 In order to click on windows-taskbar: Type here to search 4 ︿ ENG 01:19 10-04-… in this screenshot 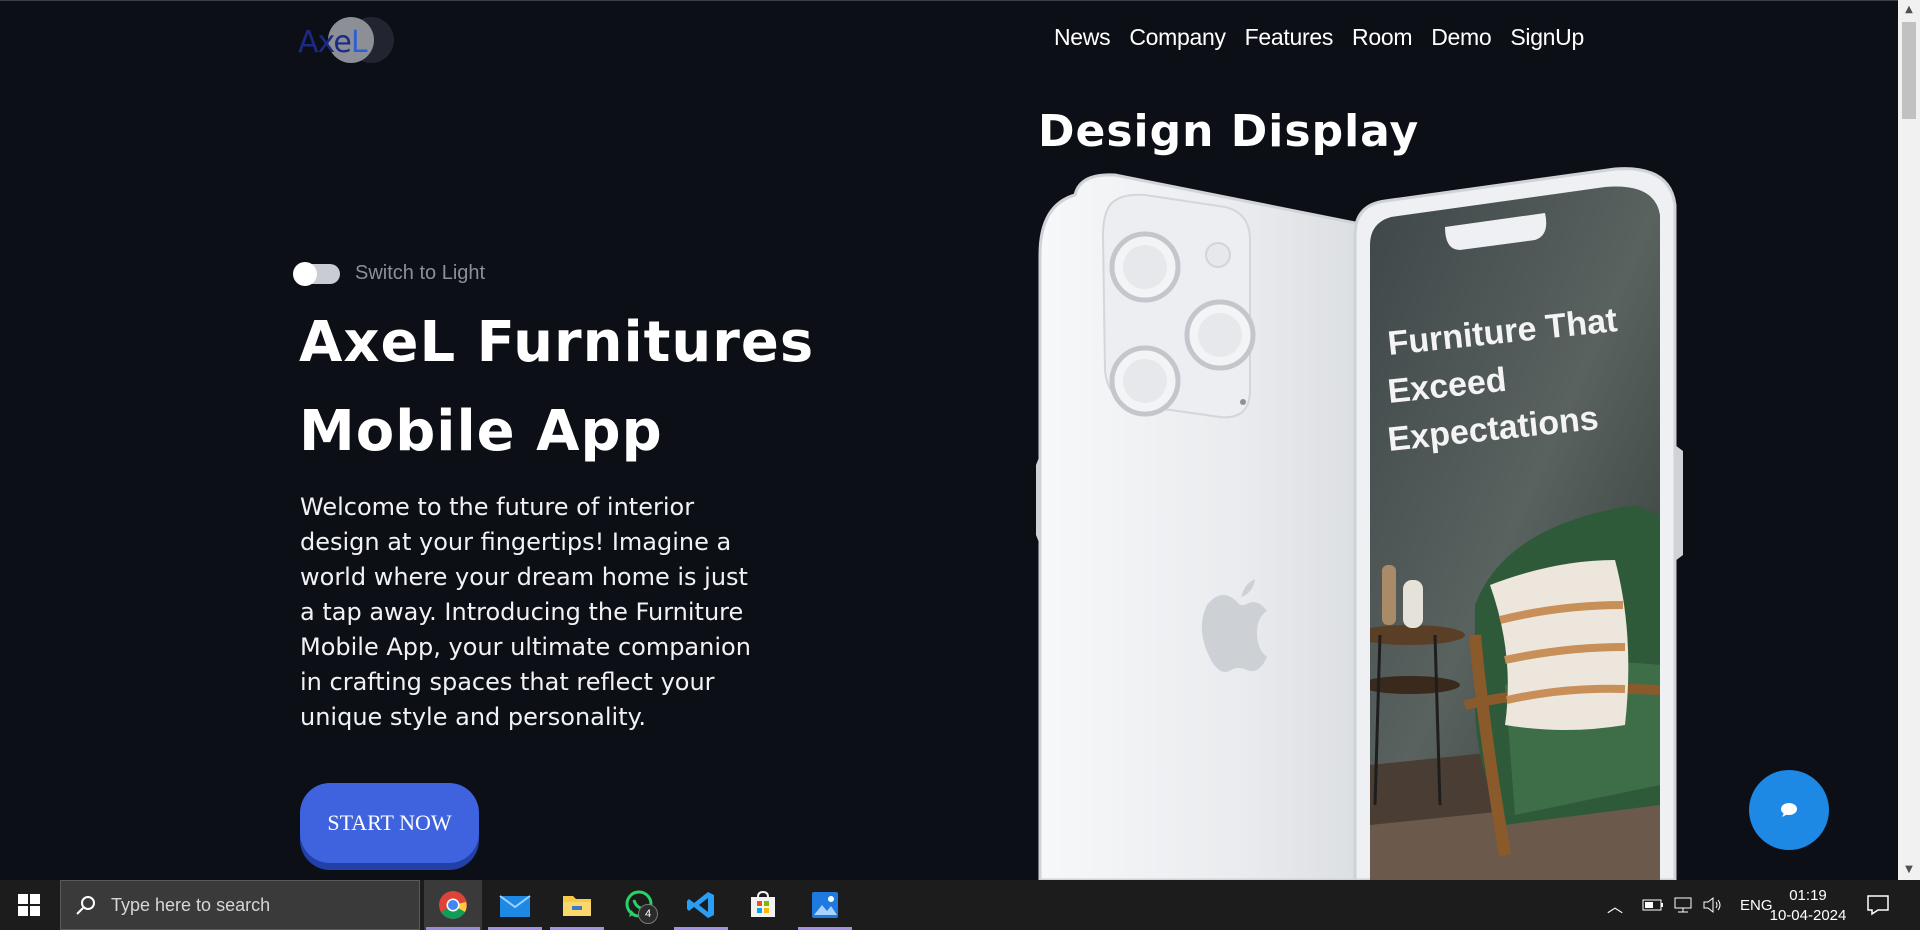, I will do `click(960, 905)`.